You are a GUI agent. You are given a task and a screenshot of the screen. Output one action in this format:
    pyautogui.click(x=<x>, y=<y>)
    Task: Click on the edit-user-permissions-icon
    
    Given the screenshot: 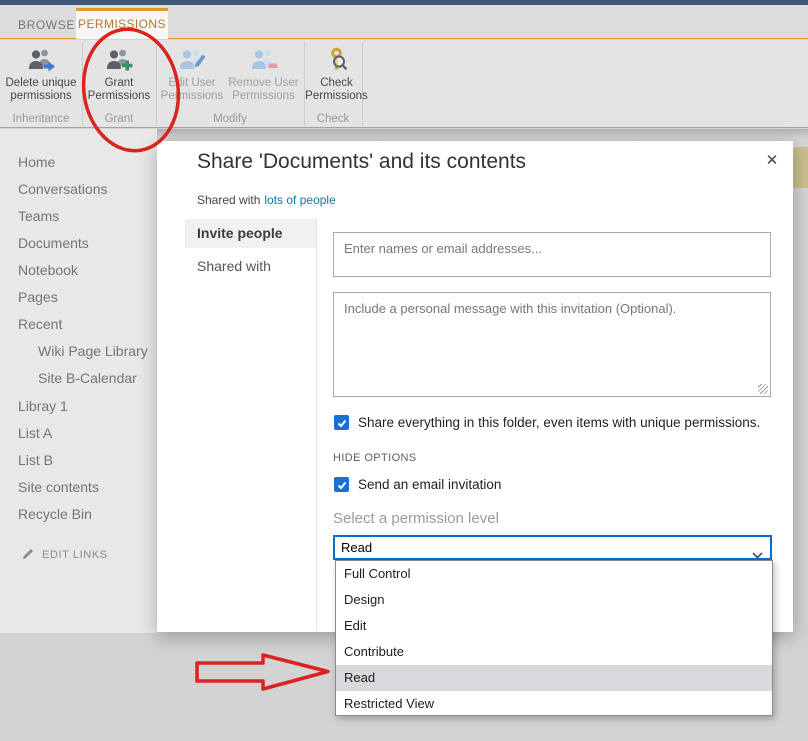 What is the action you would take?
    pyautogui.click(x=192, y=61)
    